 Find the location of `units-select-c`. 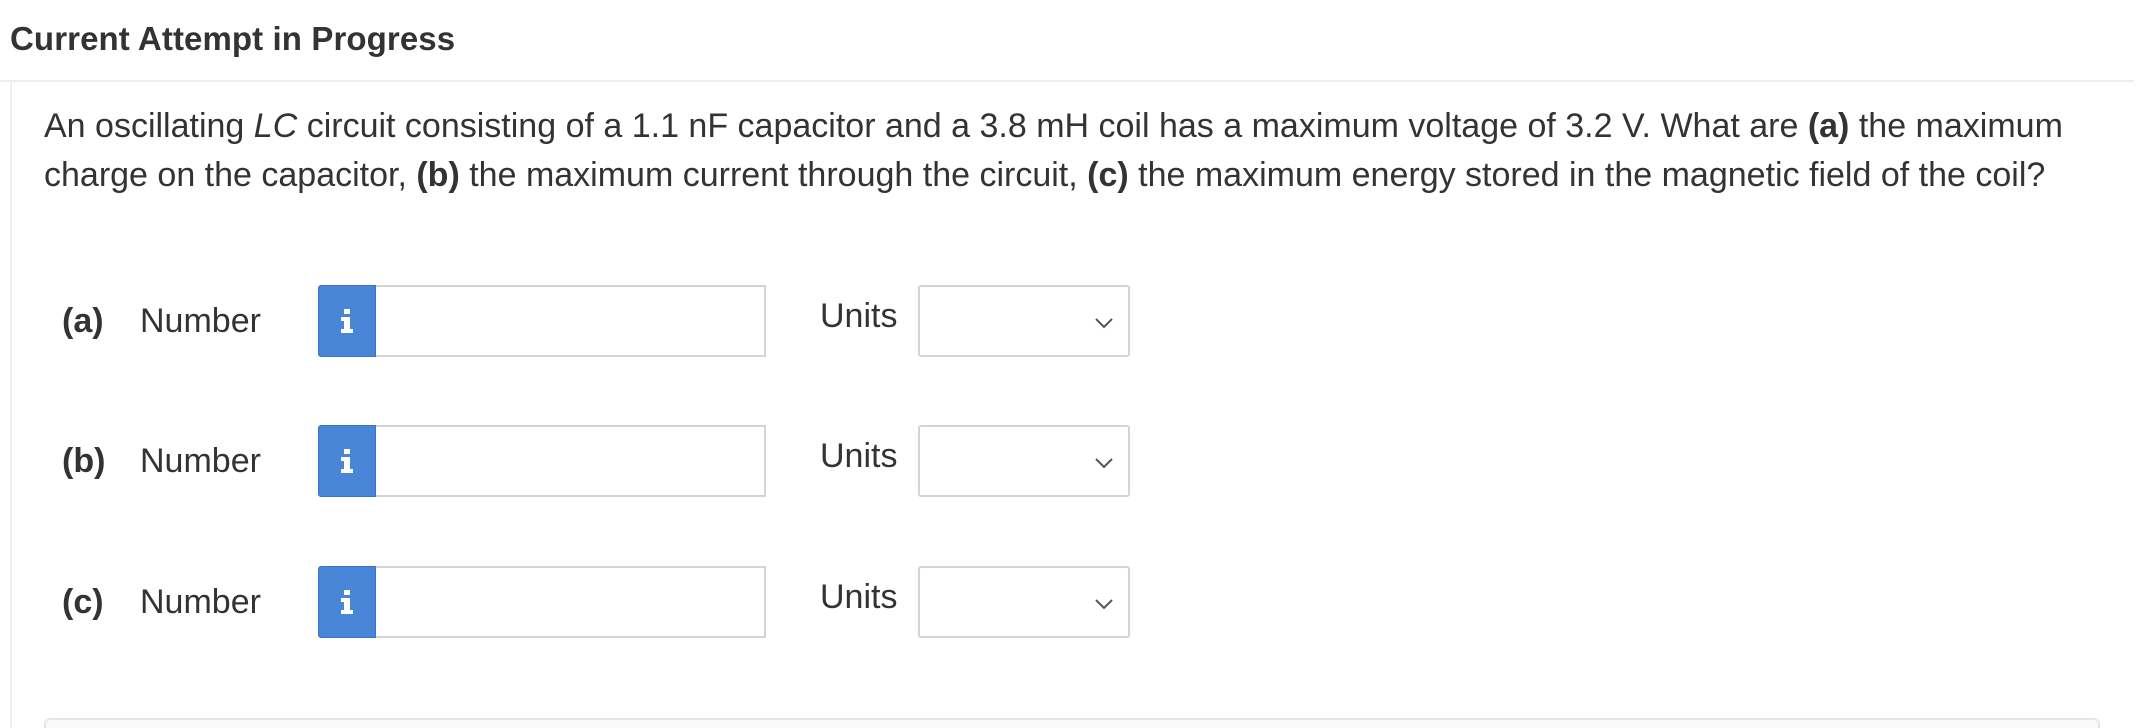

units-select-c is located at coordinates (1024, 602).